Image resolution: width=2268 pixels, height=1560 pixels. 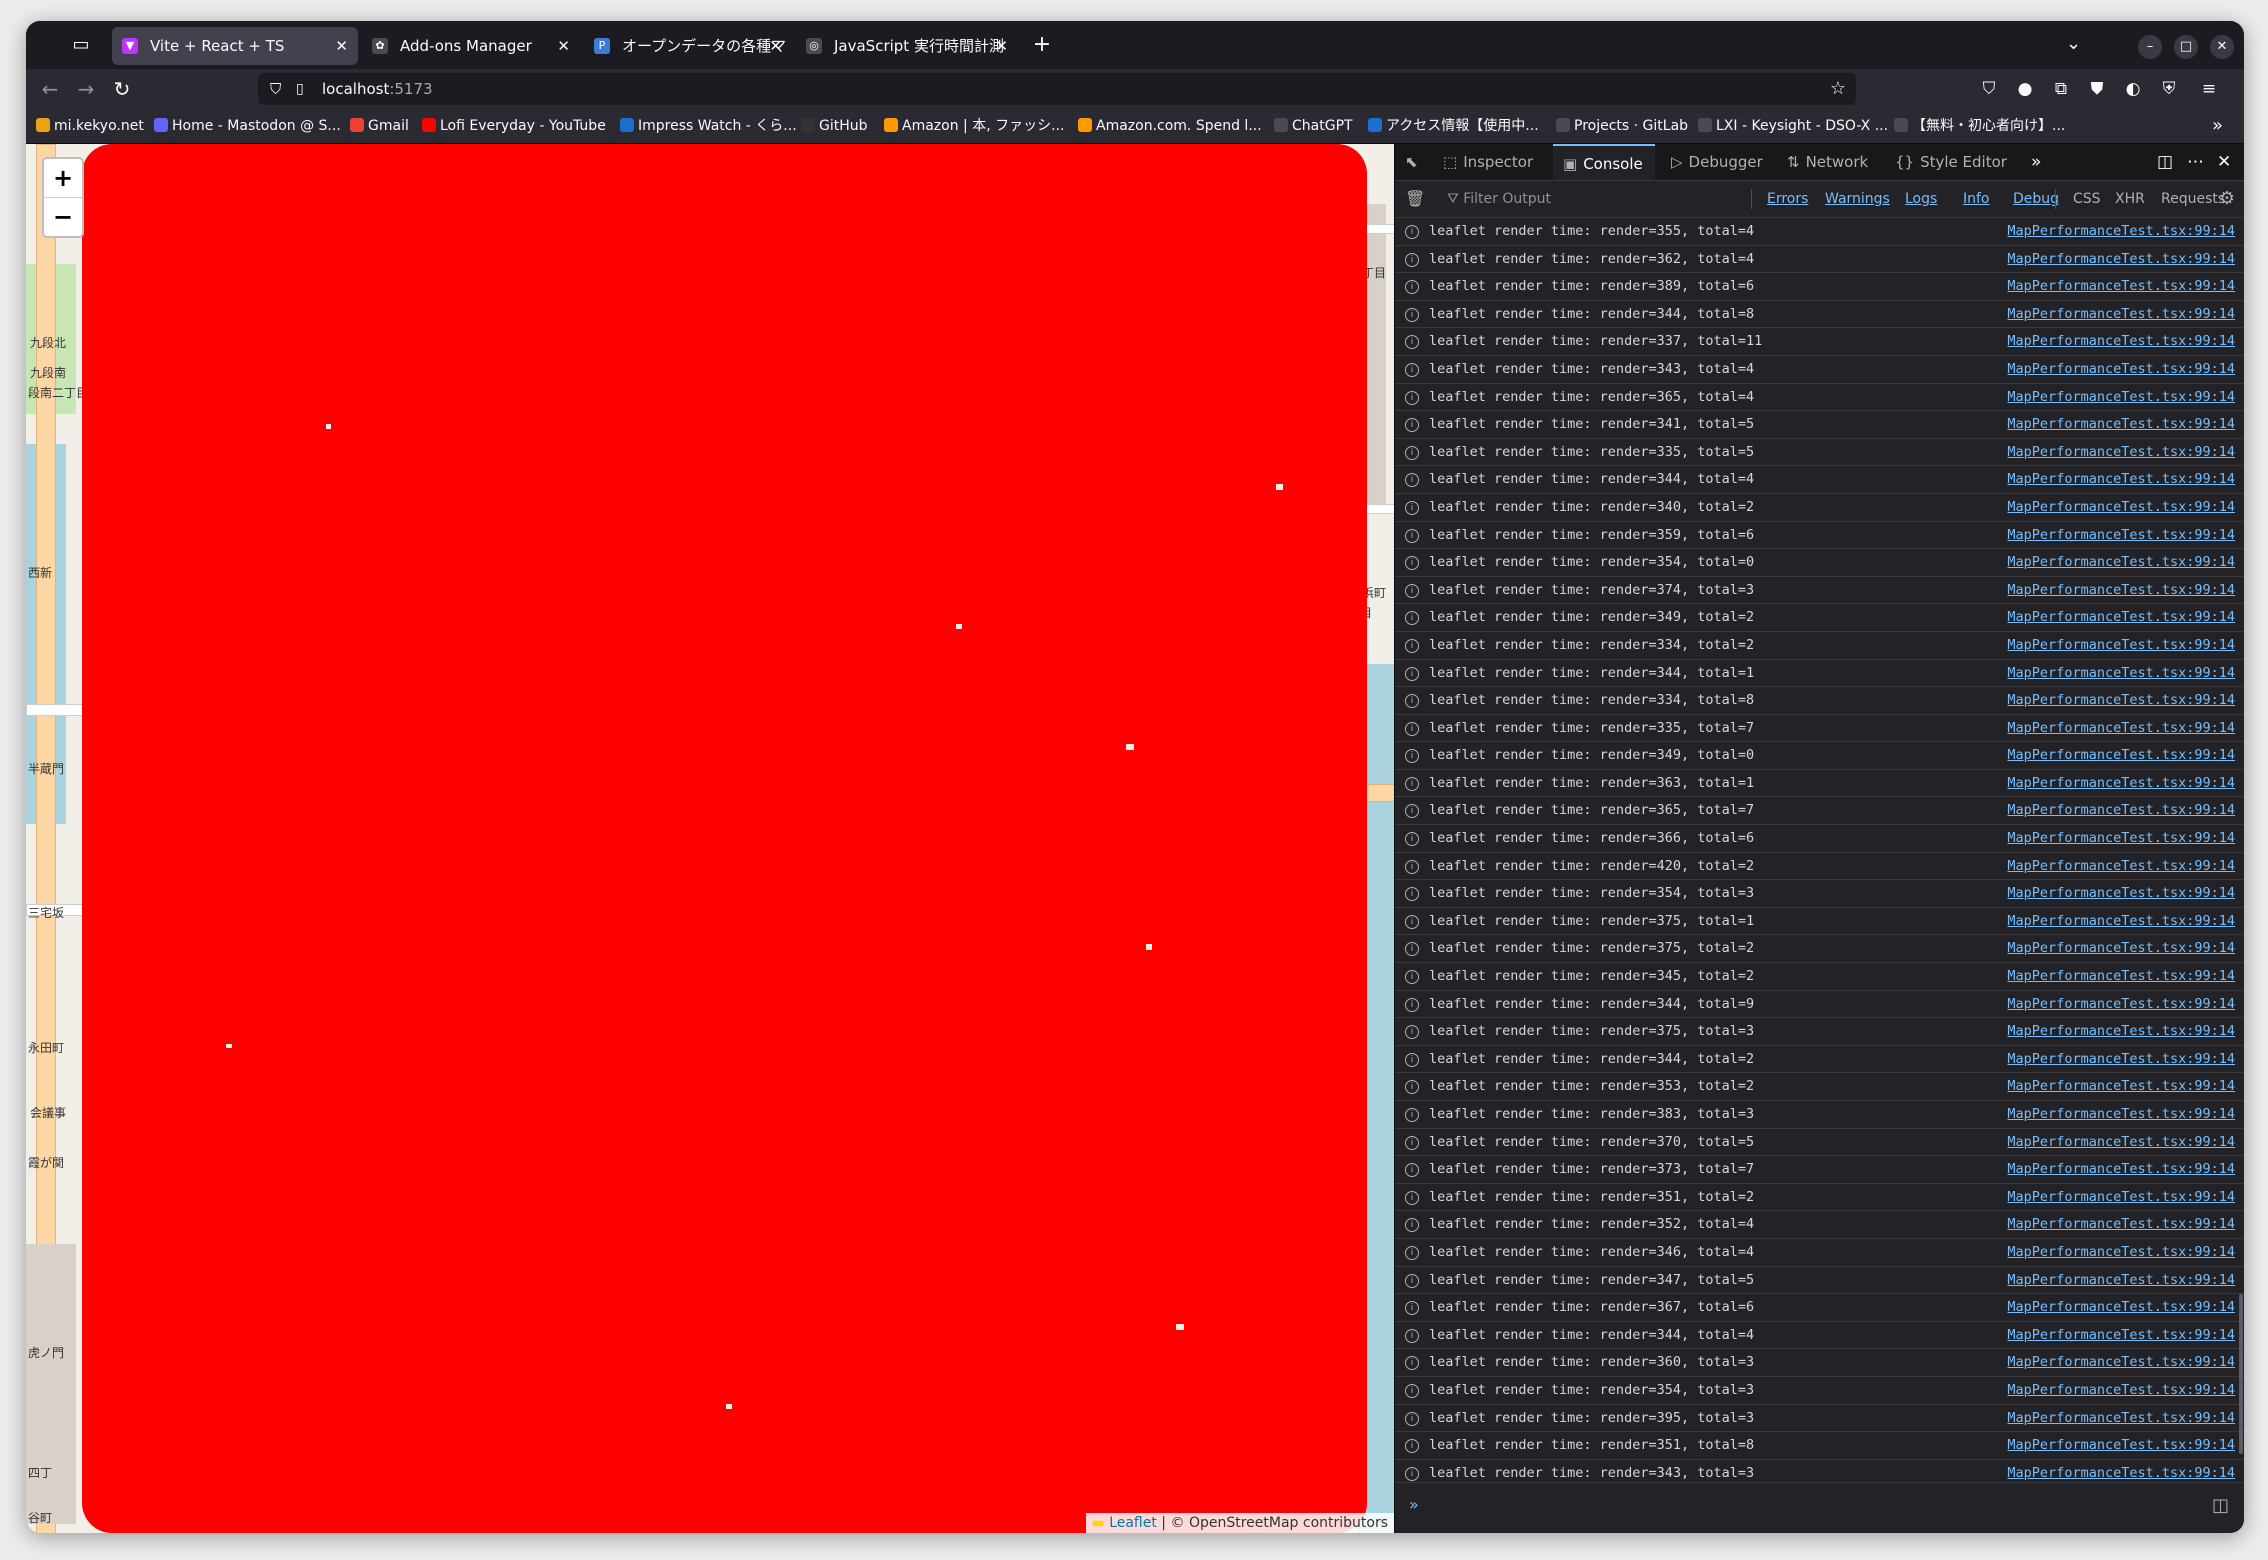 I want to click on maximize-icon: □, so click(x=2186, y=47).